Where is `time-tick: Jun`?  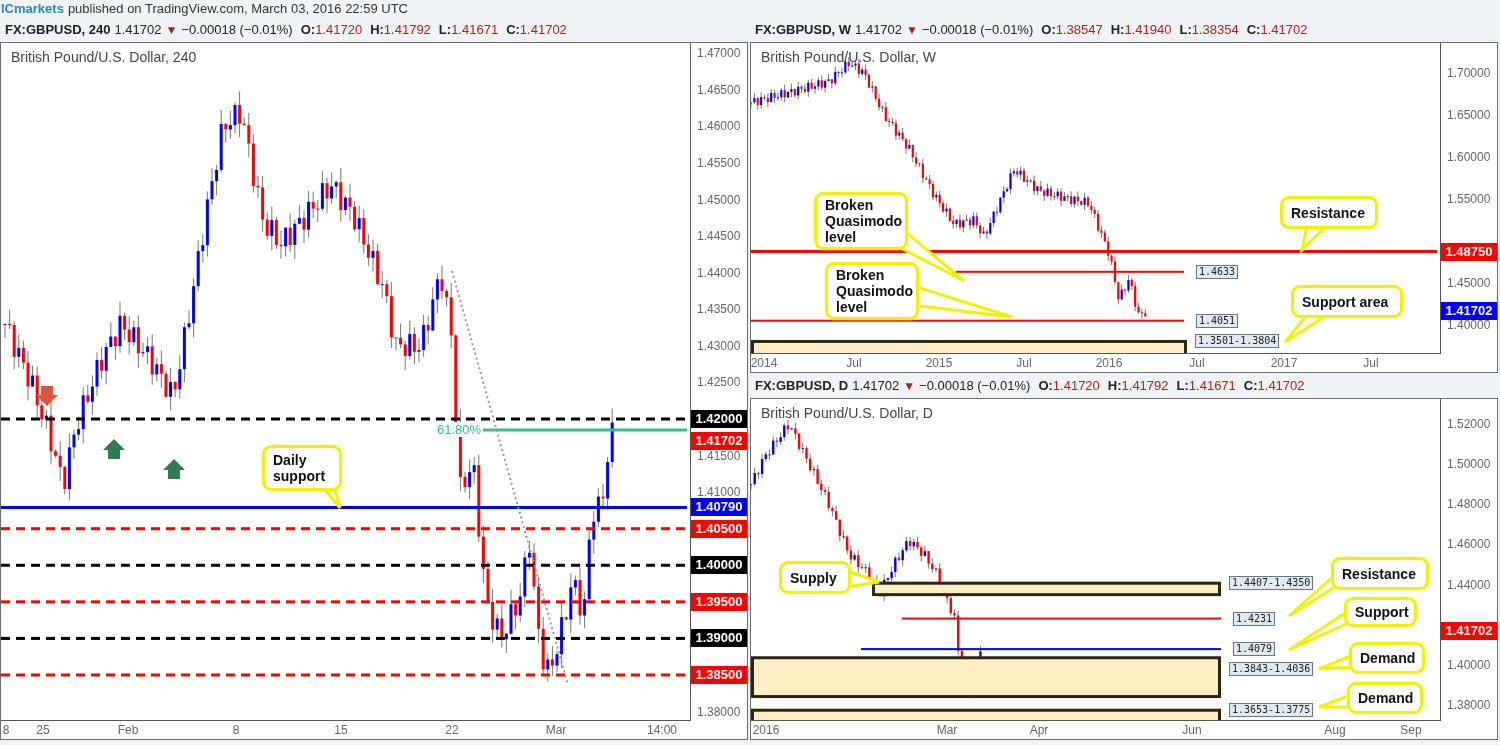 time-tick: Jun is located at coordinates (1192, 730).